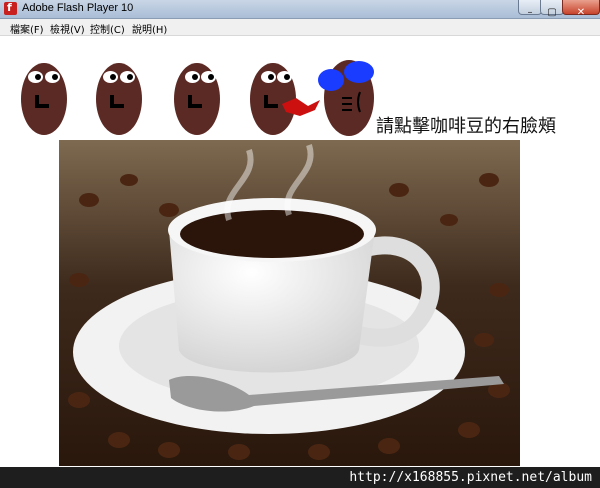  I want to click on instruction-text: 請點擊咖啡豆的右臉頰, so click(466, 126).